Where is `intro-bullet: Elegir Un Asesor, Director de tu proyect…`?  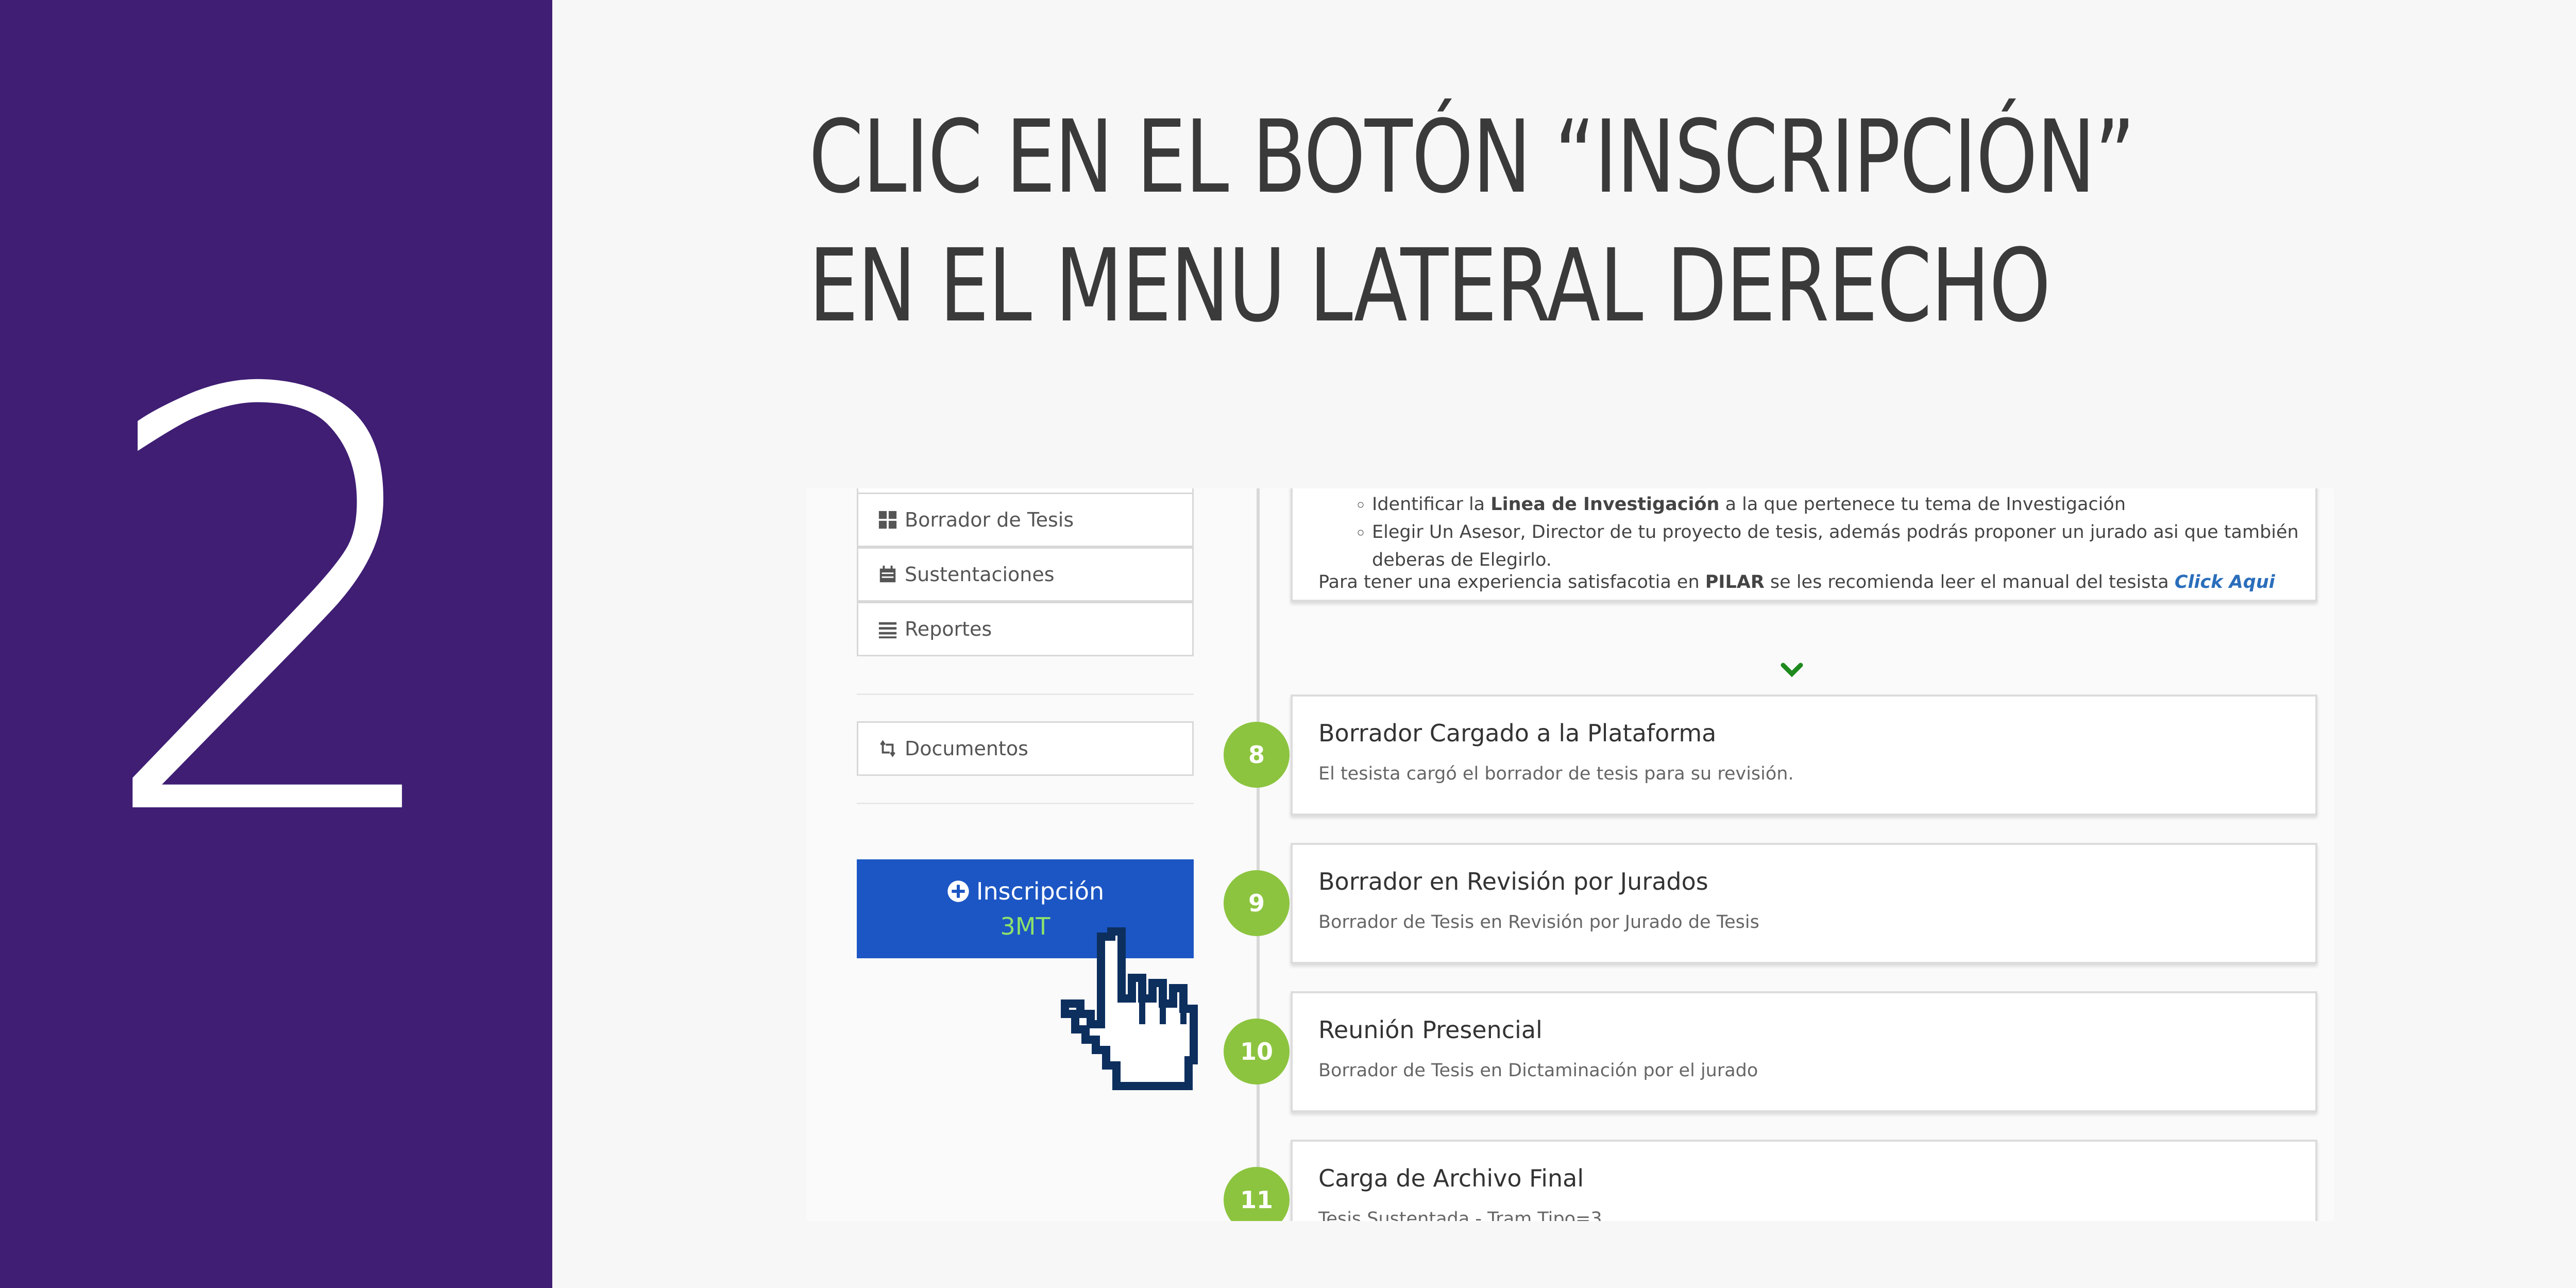 intro-bullet: Elegir Un Asesor, Director de tu proyect… is located at coordinates (1841, 546).